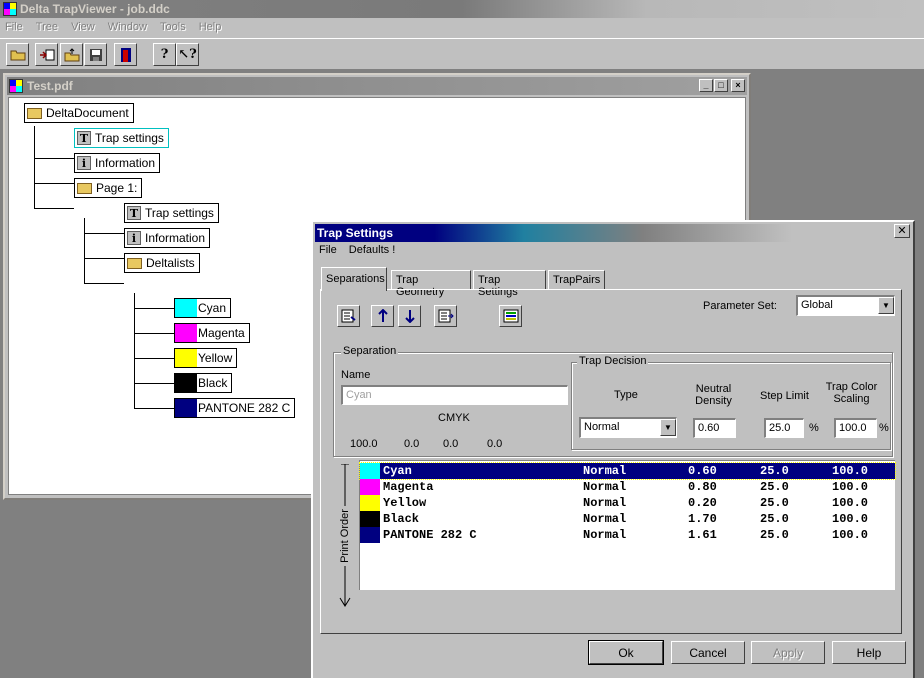 The height and width of the screenshot is (678, 924). What do you see at coordinates (774, 487) in the screenshot?
I see `separation-step-limit: 25.0` at bounding box center [774, 487].